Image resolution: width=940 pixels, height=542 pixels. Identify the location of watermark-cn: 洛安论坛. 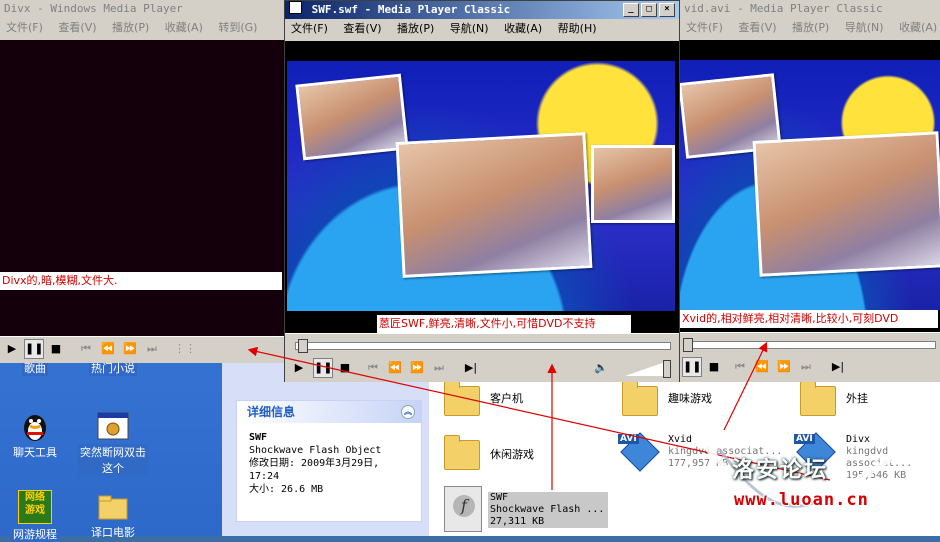
(780, 470).